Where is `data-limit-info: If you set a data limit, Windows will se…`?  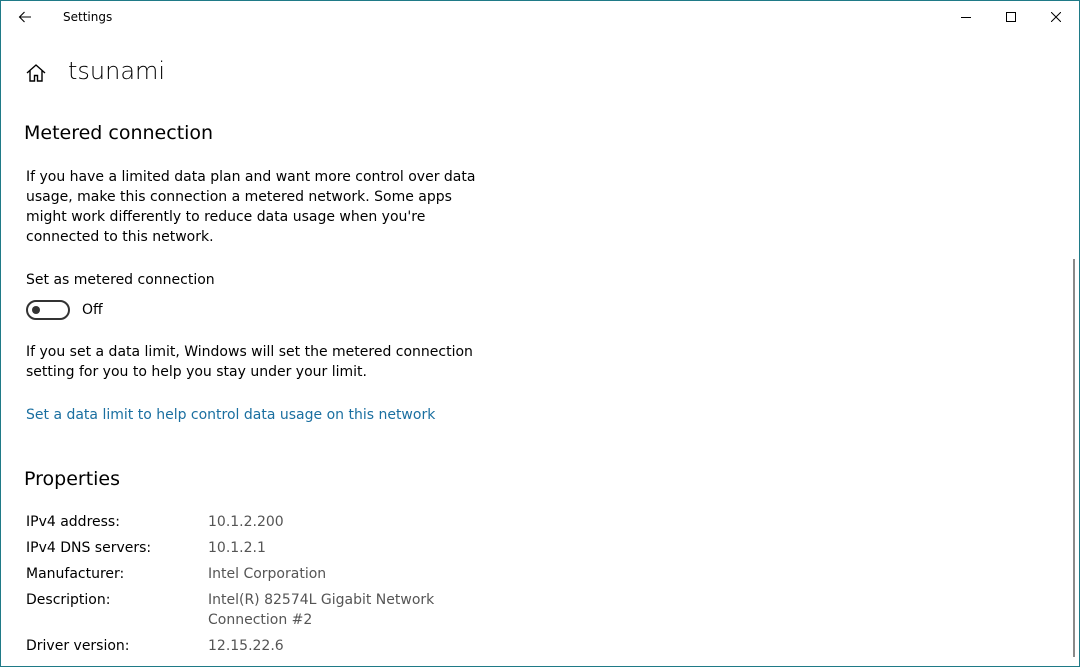
data-limit-info: If you set a data limit, Windows will se… is located at coordinates (249, 362).